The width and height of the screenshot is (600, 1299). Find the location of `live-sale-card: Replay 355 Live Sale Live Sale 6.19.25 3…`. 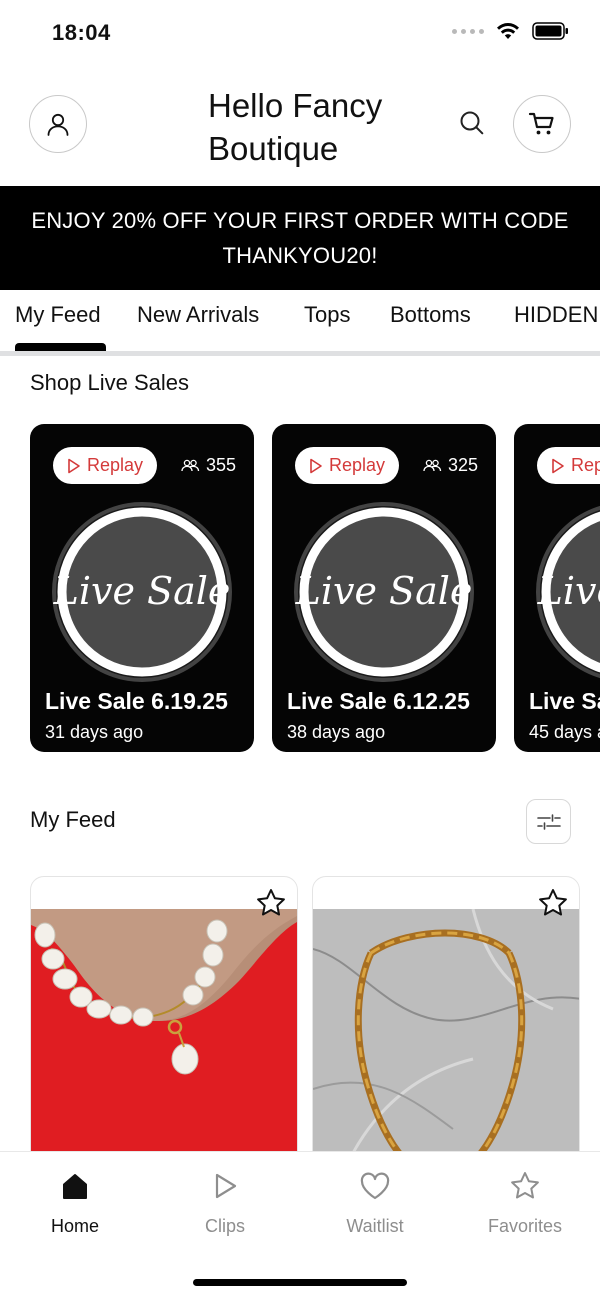

live-sale-card: Replay 355 Live Sale Live Sale 6.19.25 3… is located at coordinates (142, 588).